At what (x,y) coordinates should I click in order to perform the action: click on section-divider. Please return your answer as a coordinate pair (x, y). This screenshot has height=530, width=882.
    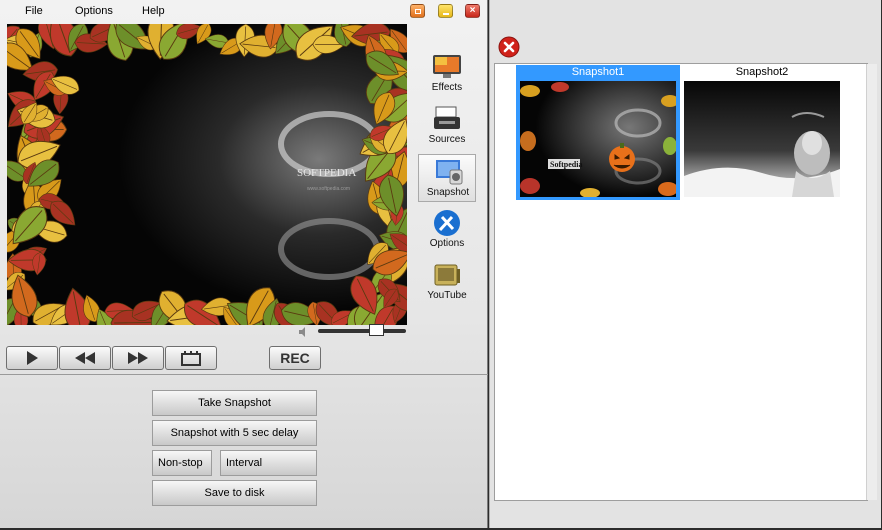
    Looking at the image, I should click on (244, 374).